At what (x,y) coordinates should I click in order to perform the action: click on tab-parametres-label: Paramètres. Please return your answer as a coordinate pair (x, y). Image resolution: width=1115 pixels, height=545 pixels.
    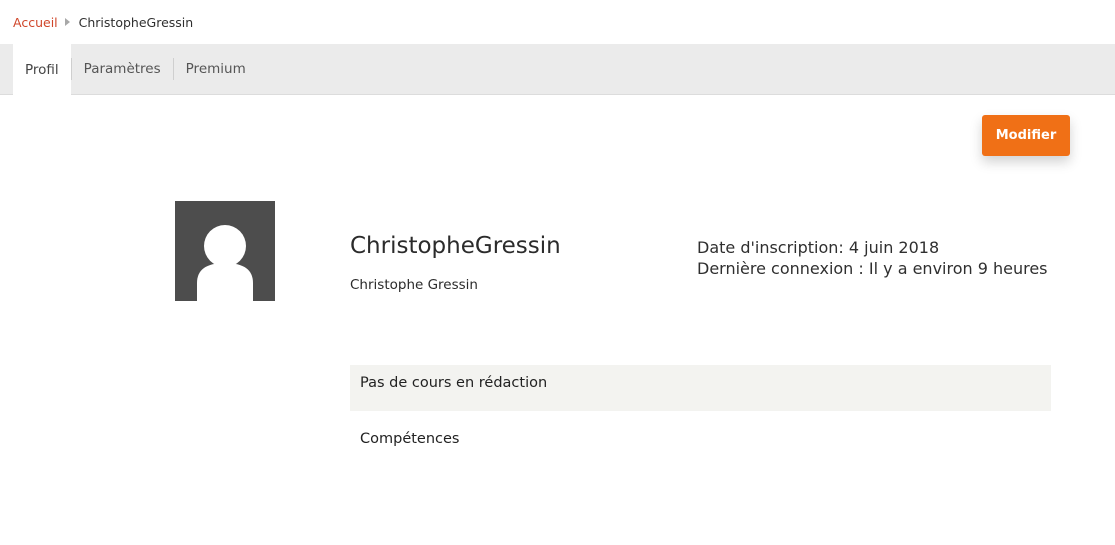
    Looking at the image, I should click on (122, 69).